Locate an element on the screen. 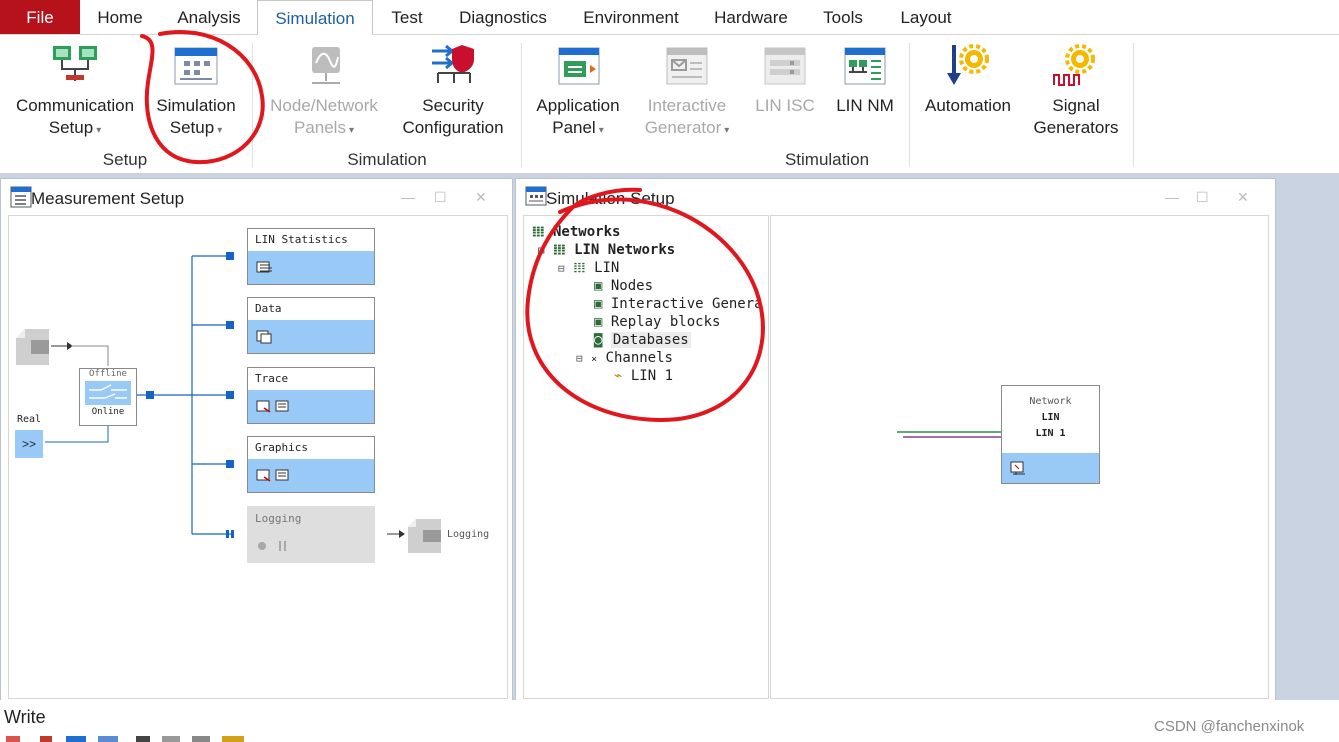 This screenshot has height=742, width=1339. graphics-block: Graphics is located at coordinates (311, 464).